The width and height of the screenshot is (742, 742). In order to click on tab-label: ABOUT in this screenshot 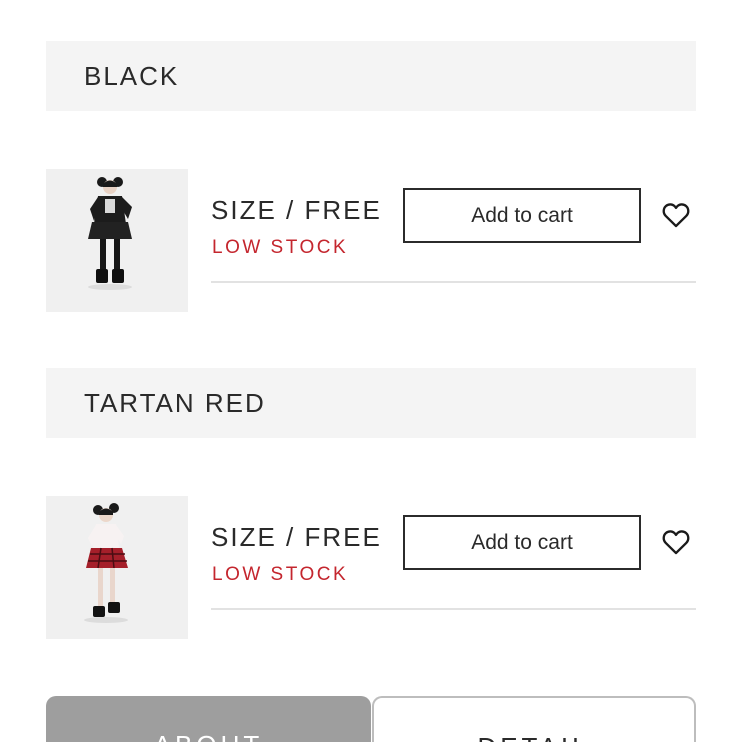, I will do `click(209, 736)`.